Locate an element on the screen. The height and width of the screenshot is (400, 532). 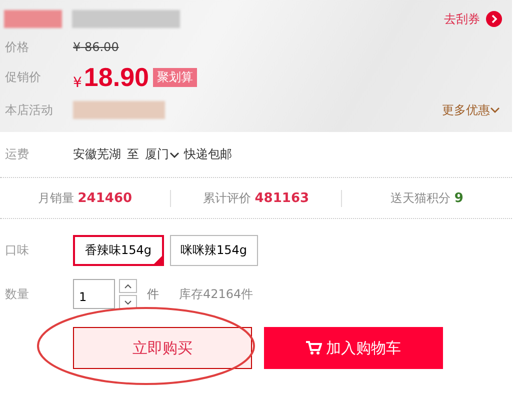
stat-text: 累计评价 481163 is located at coordinates (255, 198).